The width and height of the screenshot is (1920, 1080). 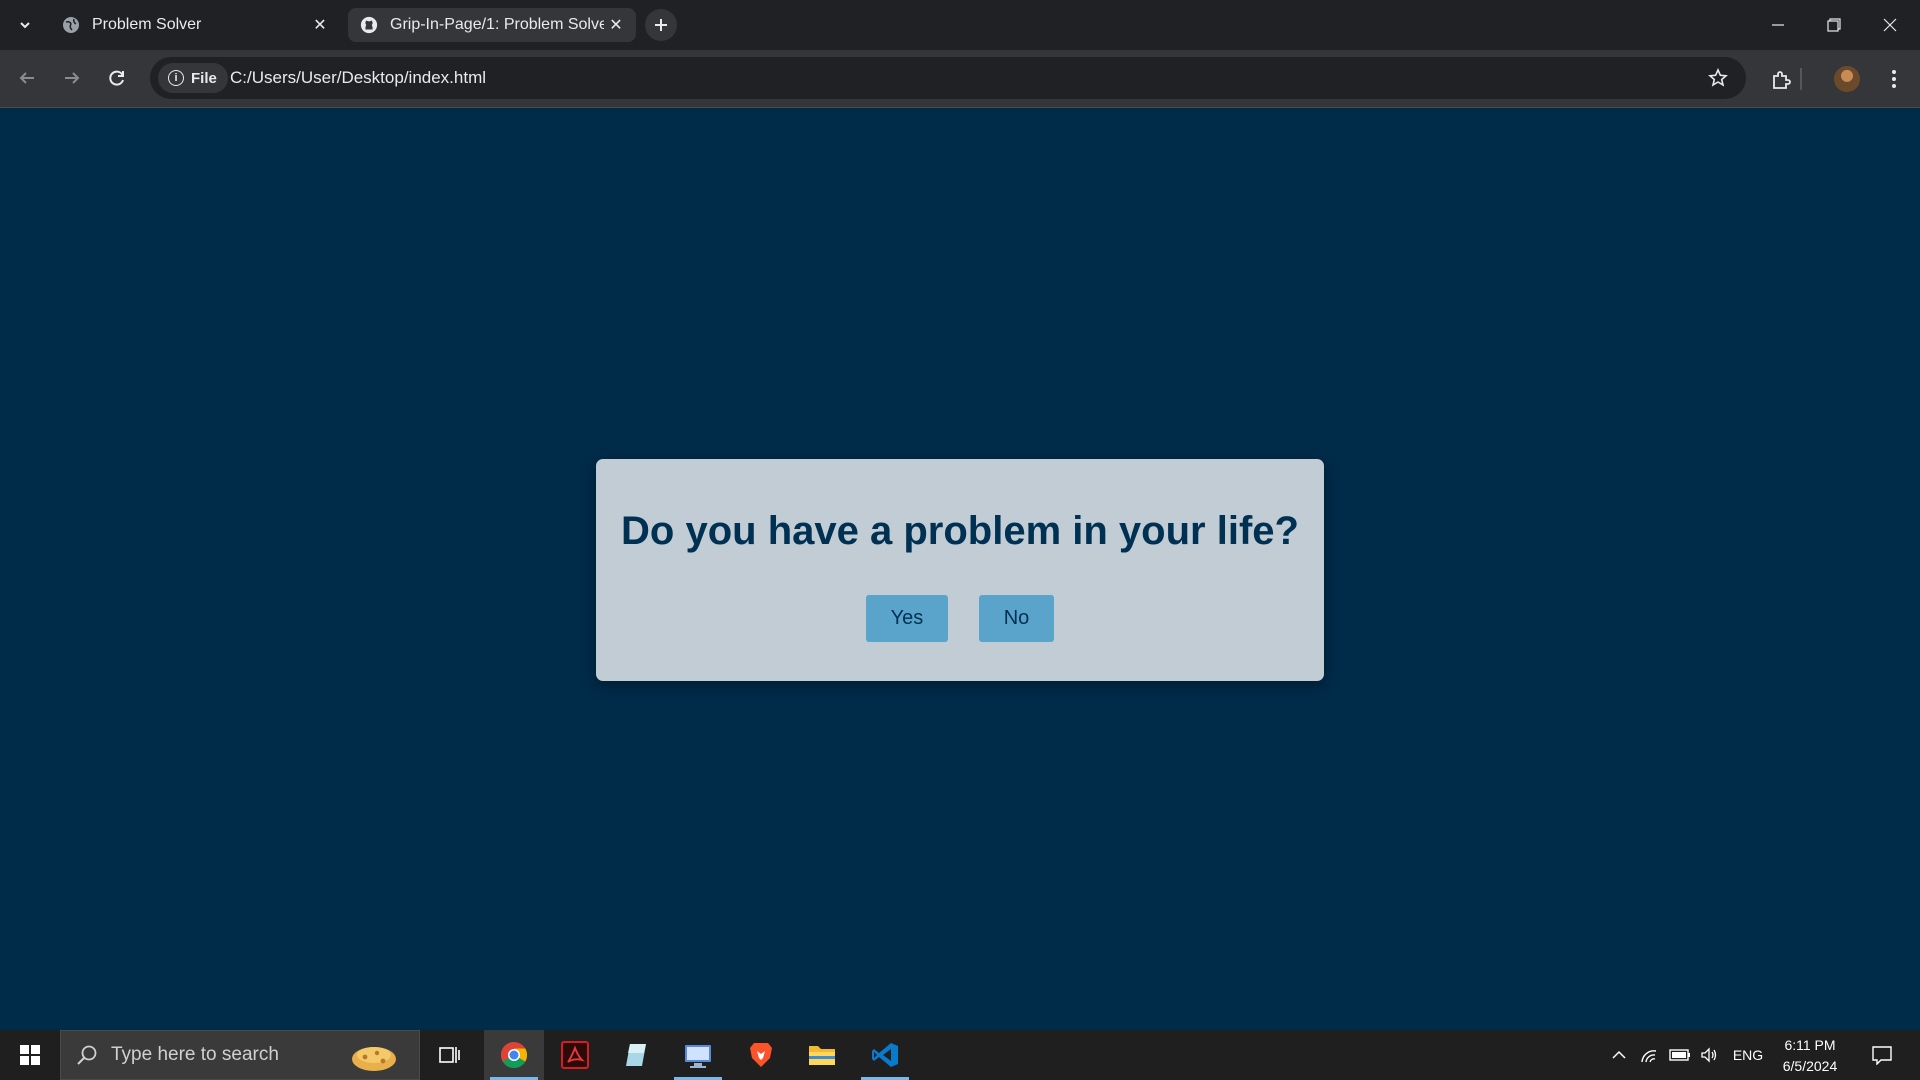 I want to click on search-icon, so click(x=87, y=1055).